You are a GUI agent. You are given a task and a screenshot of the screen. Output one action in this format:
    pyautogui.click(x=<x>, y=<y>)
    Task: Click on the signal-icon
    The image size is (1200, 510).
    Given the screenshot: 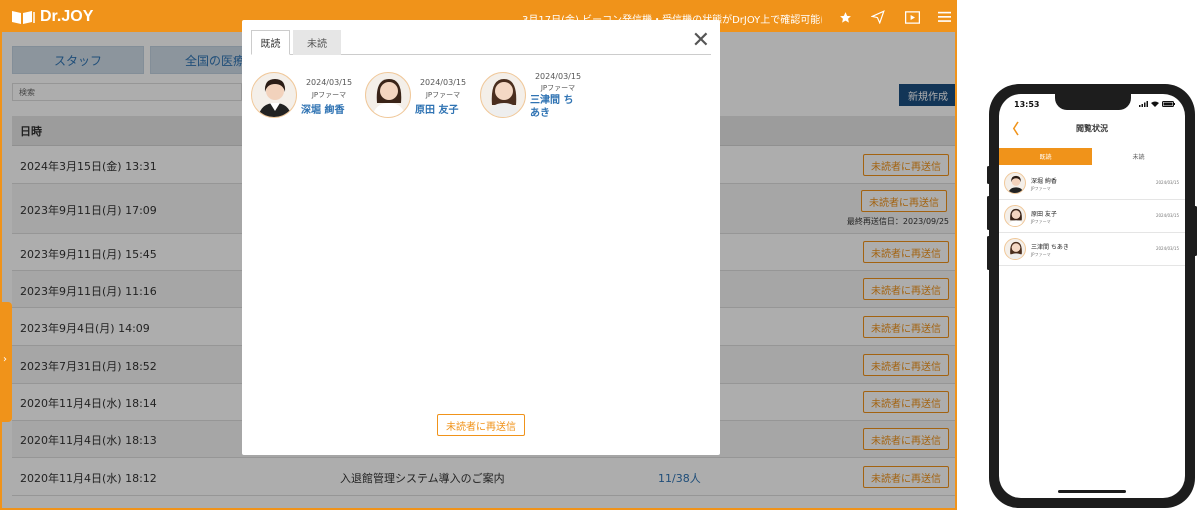 What is the action you would take?
    pyautogui.click(x=1143, y=104)
    